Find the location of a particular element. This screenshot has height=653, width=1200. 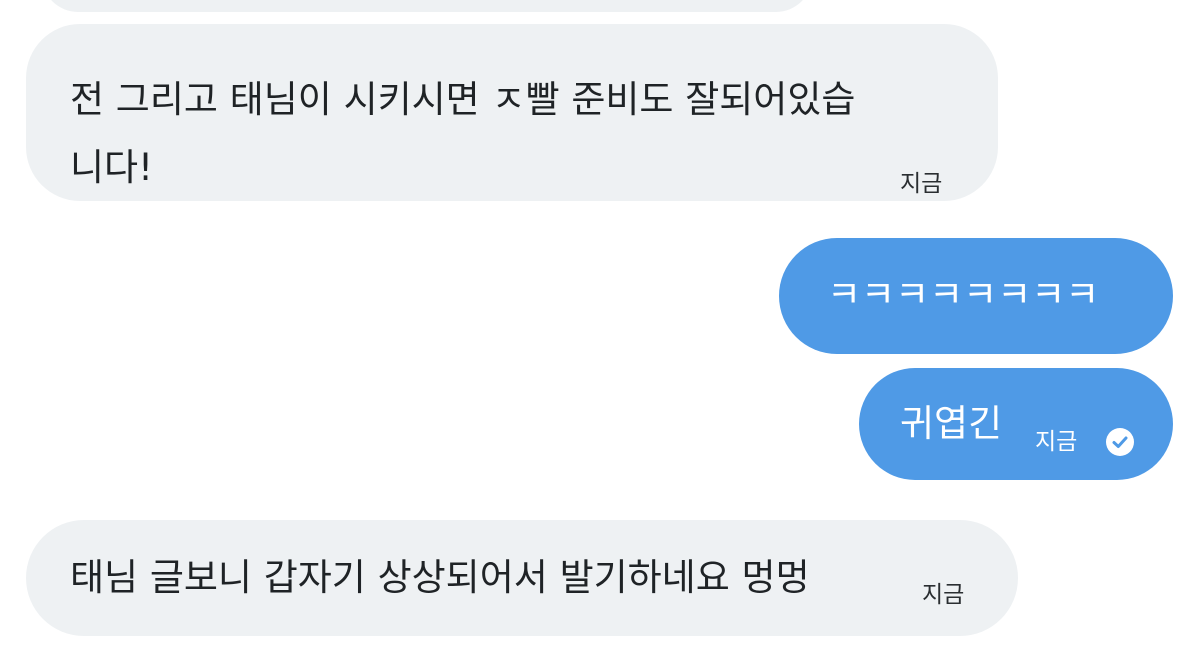

message-bubble-incoming: 태님 글보니 갑자기 상상되어서 발기하네요 멍멍 지금 is located at coordinates (522, 578).